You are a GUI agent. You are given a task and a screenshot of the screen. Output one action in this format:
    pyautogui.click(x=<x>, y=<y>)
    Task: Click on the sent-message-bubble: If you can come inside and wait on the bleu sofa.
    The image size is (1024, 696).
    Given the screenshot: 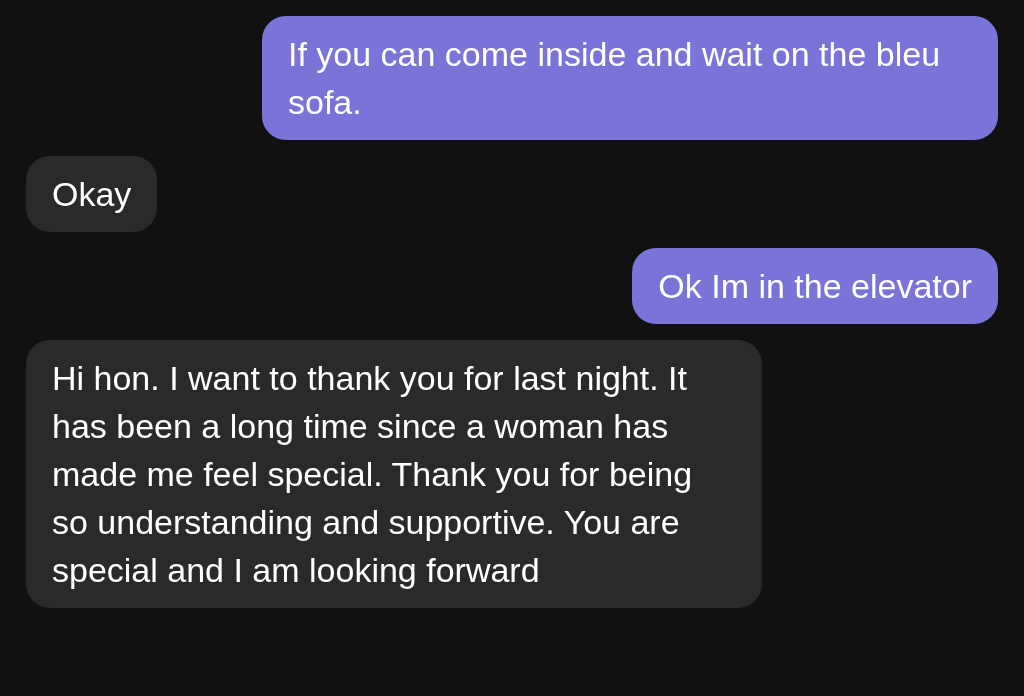 What is the action you would take?
    pyautogui.click(x=630, y=78)
    